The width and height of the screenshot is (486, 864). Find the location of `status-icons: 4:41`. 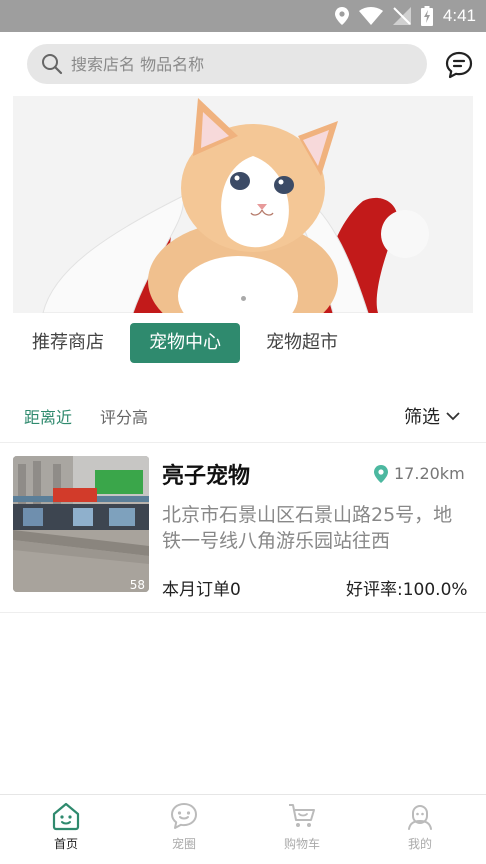

status-icons: 4:41 is located at coordinates (405, 16).